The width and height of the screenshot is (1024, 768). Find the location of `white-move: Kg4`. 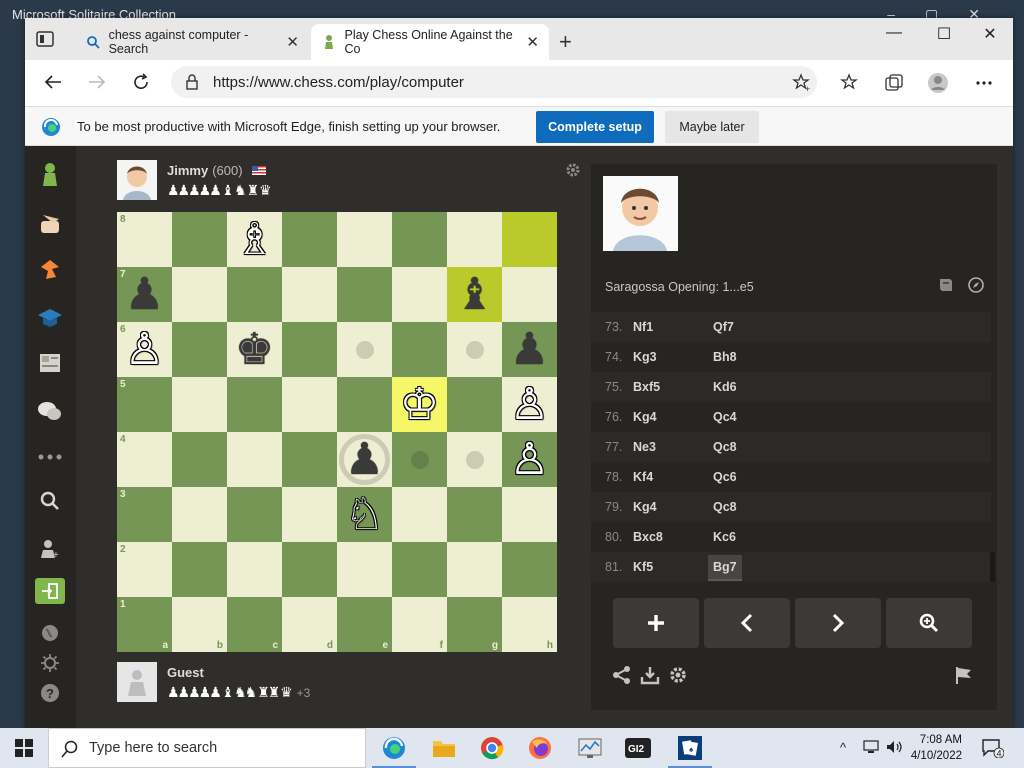

white-move: Kg4 is located at coordinates (645, 417).